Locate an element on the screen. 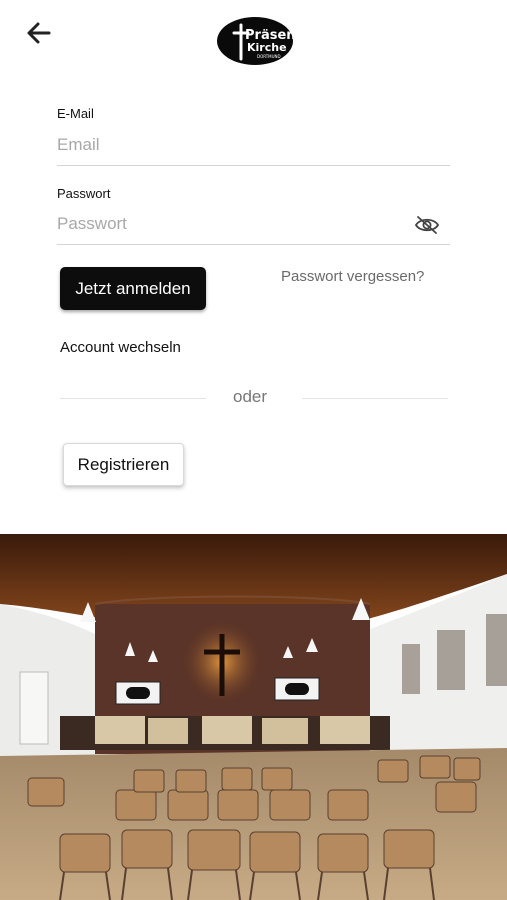 The width and height of the screenshot is (507, 900). app-logo: Präsent Kirche DORTMUND is located at coordinates (258, 41).